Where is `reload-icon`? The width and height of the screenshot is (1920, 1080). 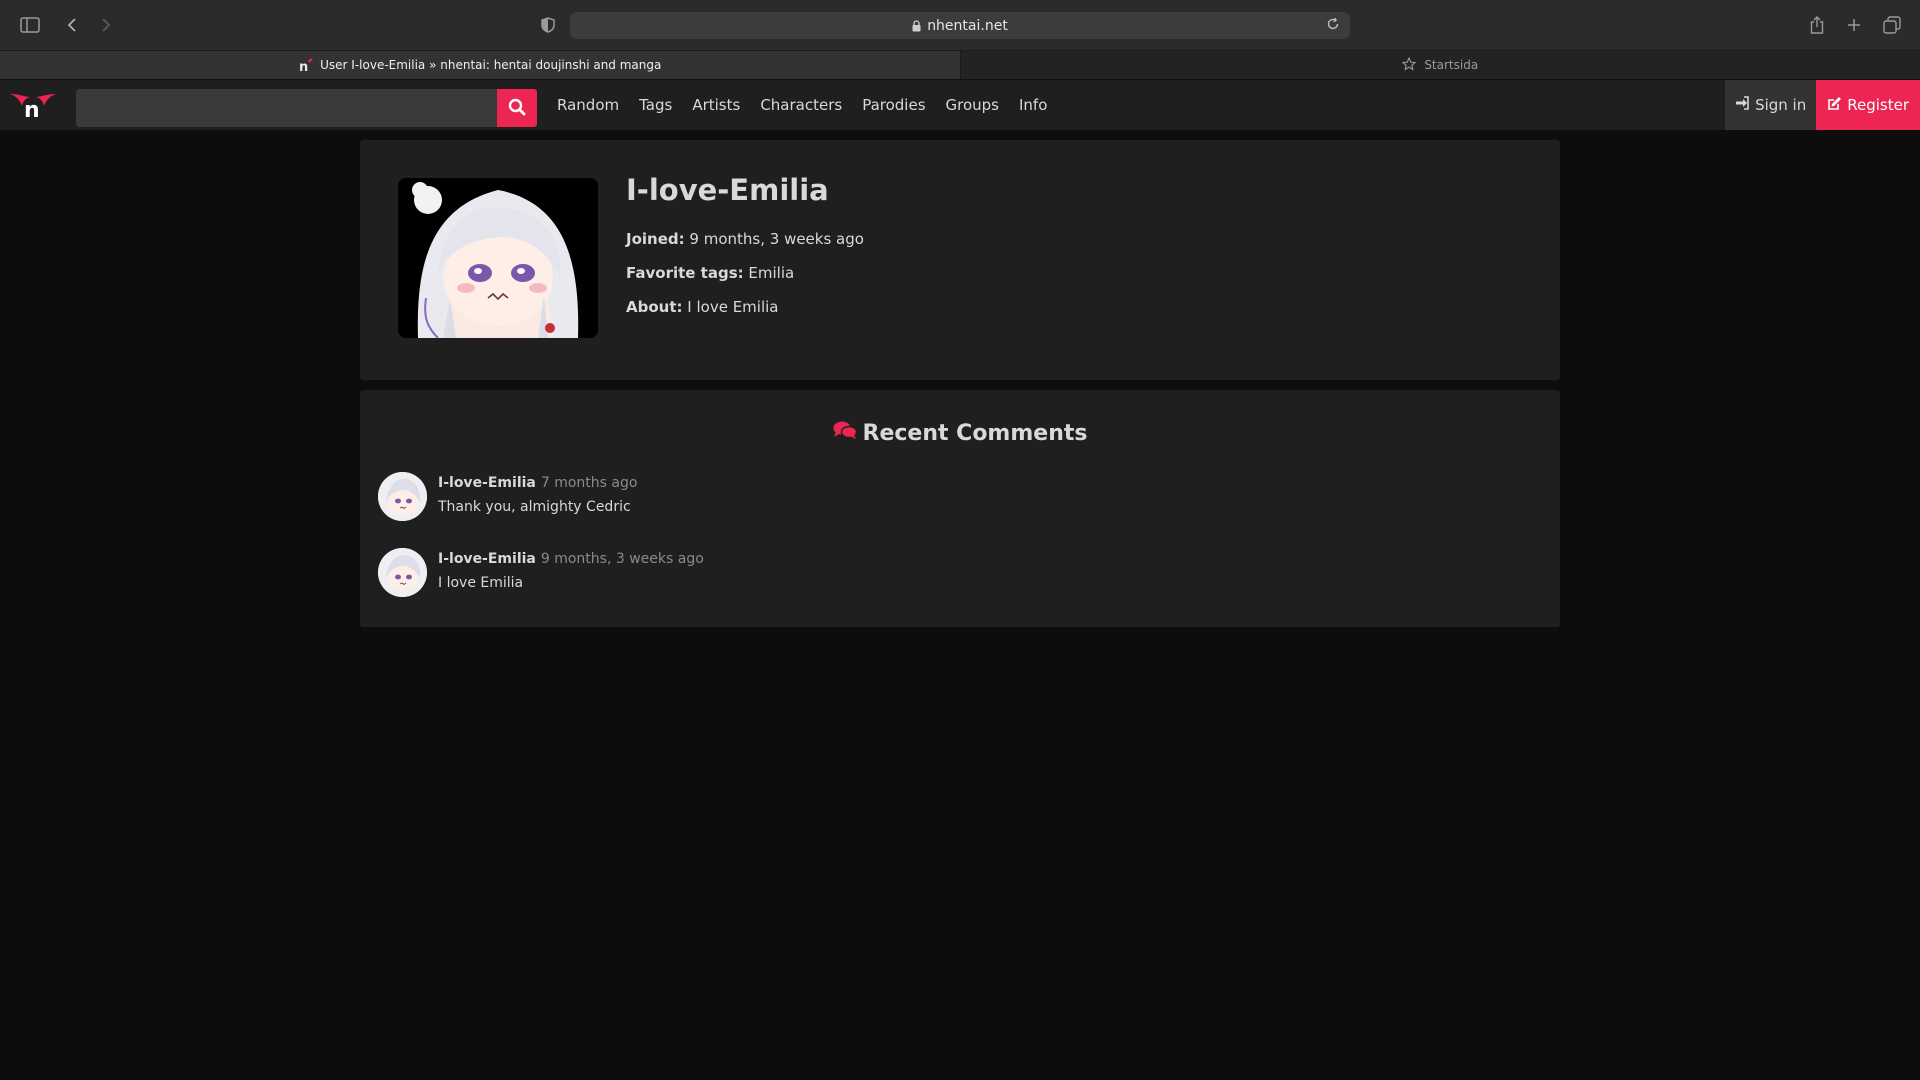 reload-icon is located at coordinates (1333, 24).